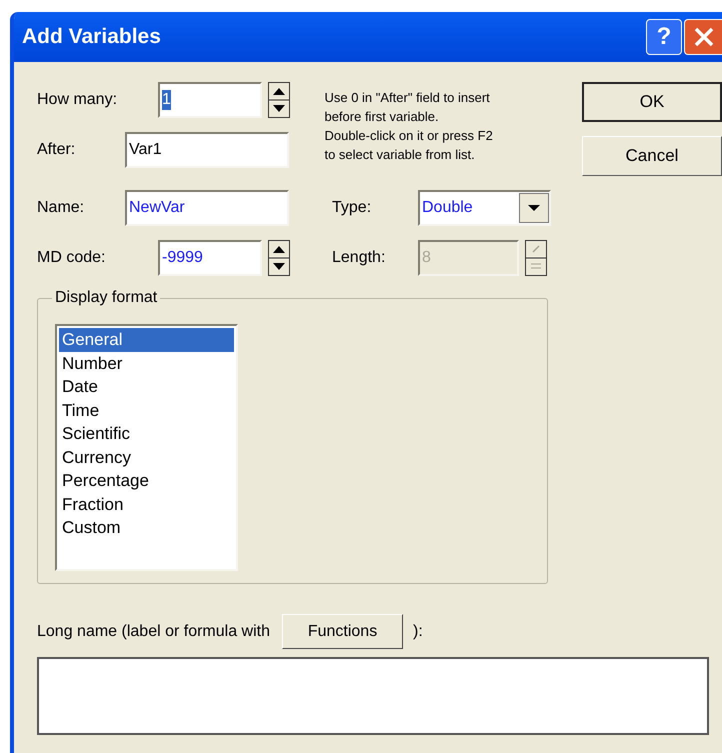 This screenshot has height=753, width=722. What do you see at coordinates (146, 340) in the screenshot?
I see `list-item: General` at bounding box center [146, 340].